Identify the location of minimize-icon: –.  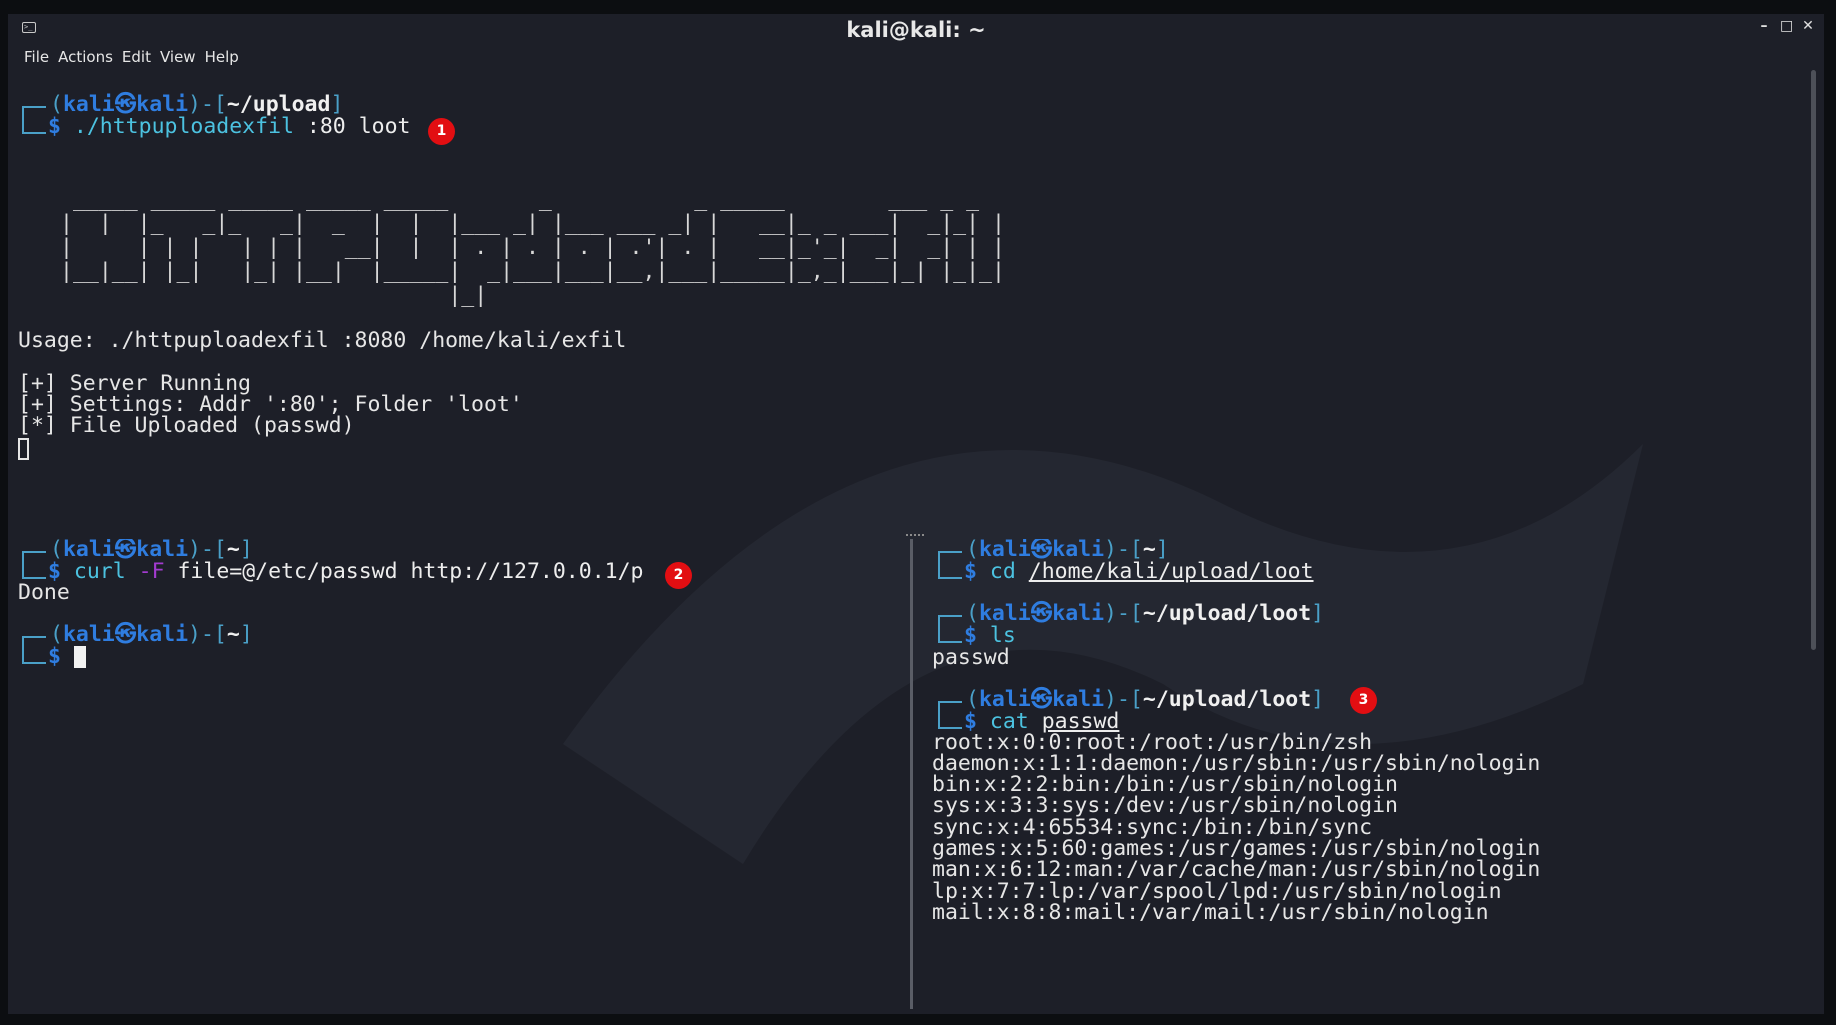
(1764, 26).